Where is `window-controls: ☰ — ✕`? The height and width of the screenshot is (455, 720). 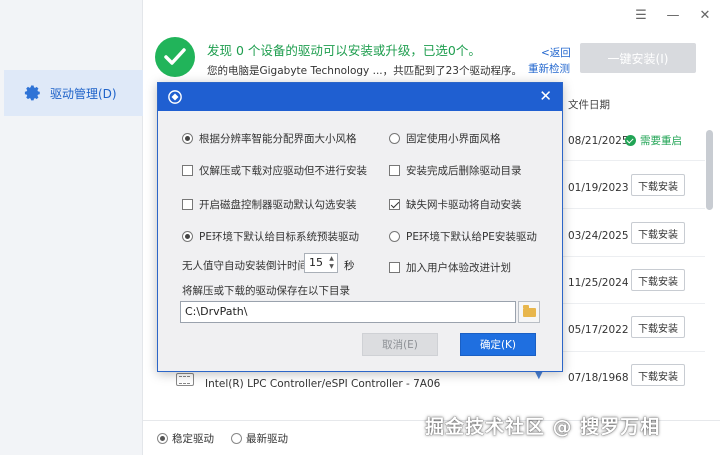 window-controls: ☰ — ✕ is located at coordinates (673, 15).